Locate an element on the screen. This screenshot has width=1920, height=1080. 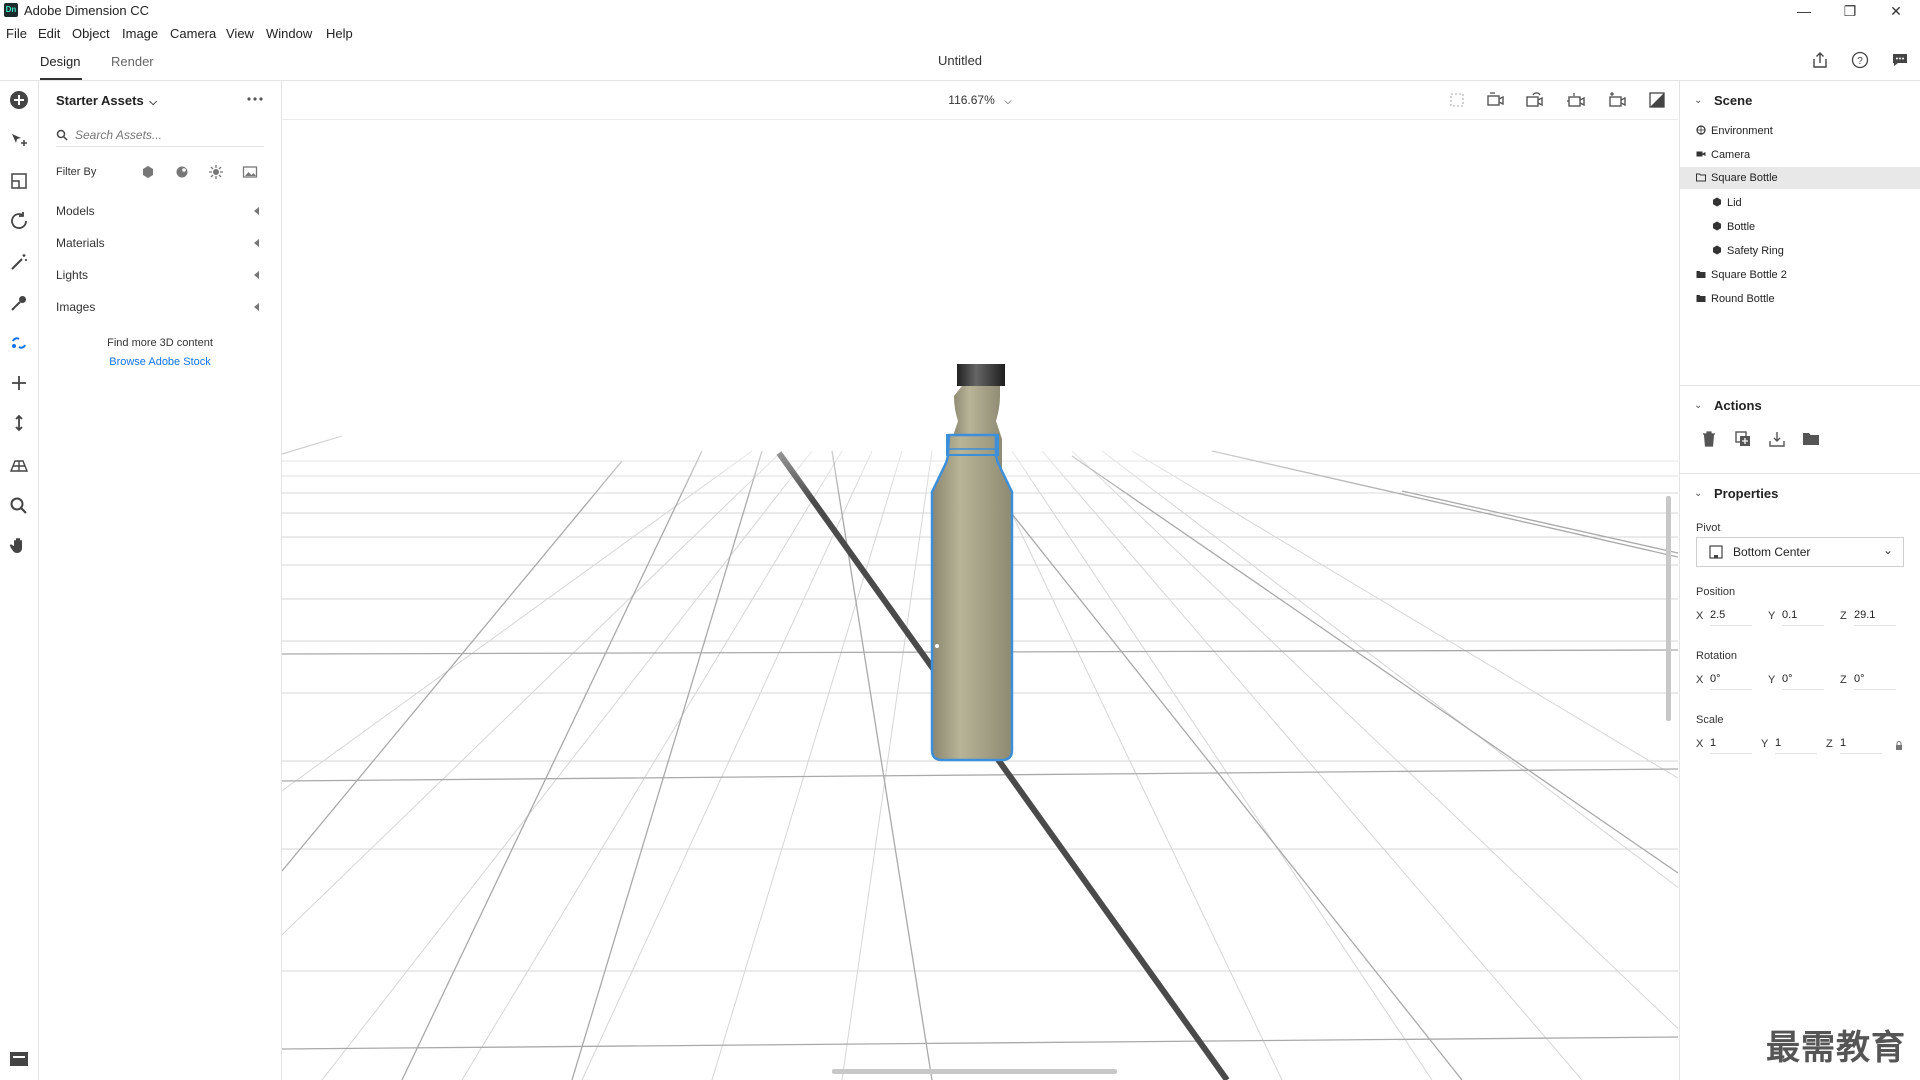
rotation-z-field: 0° is located at coordinates (1875, 681).